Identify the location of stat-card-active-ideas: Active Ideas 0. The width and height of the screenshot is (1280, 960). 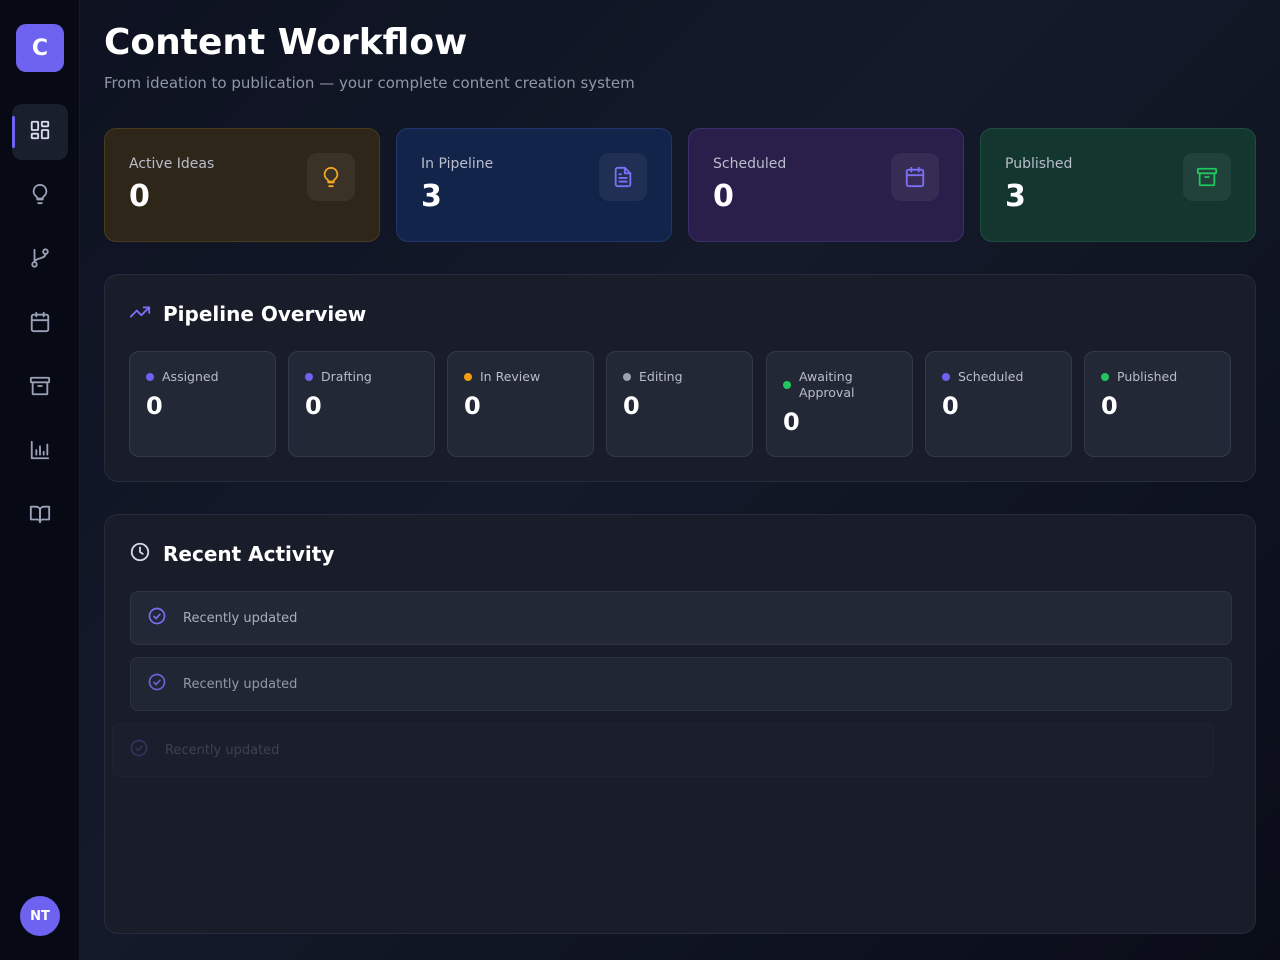
(242, 185).